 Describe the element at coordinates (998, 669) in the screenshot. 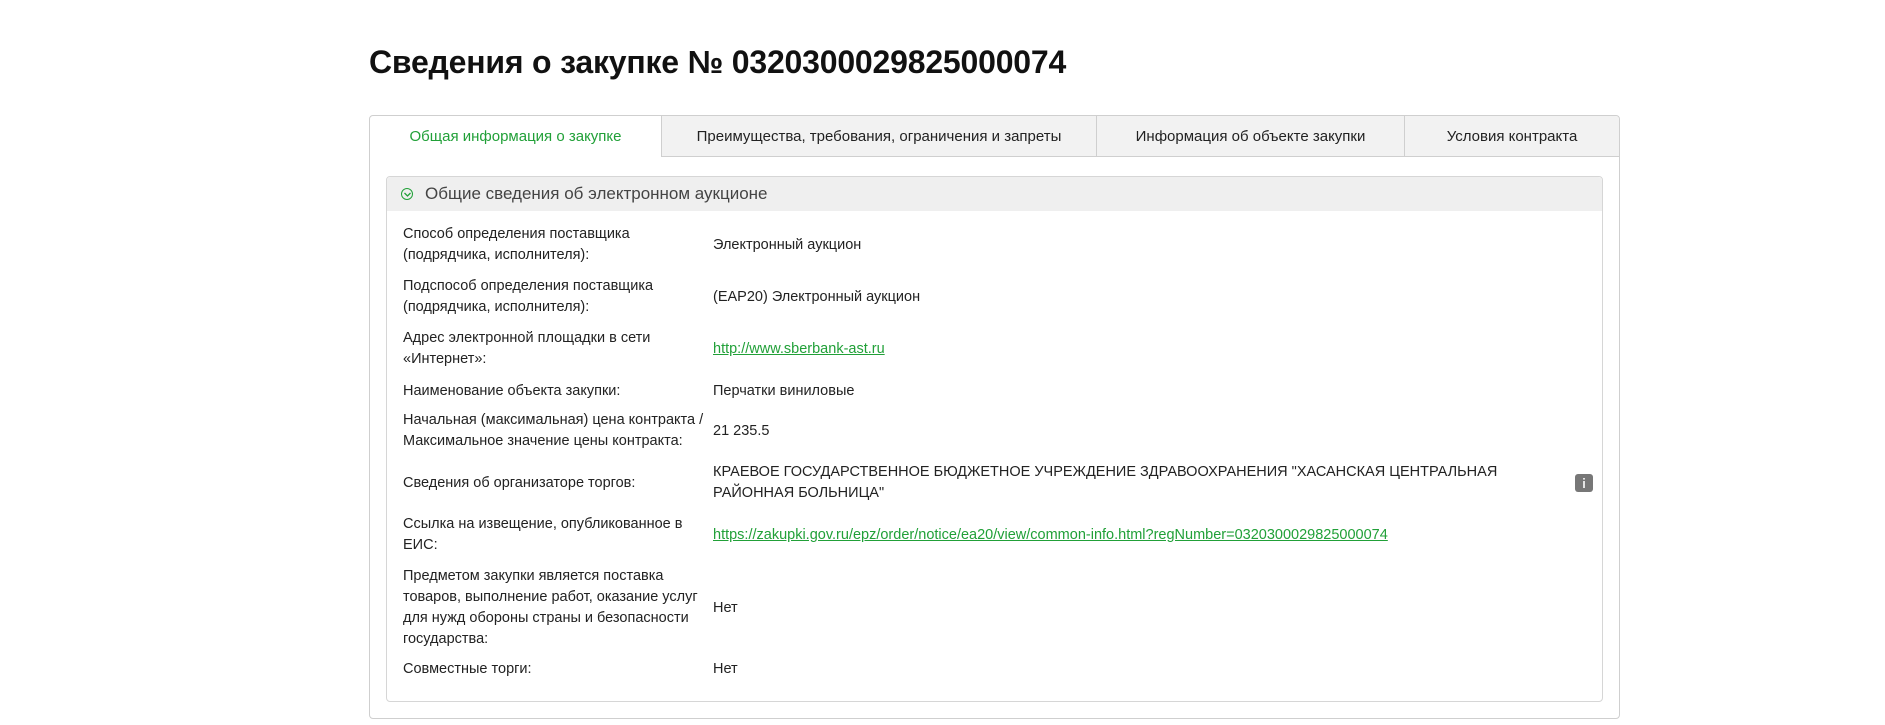

I see `info-row-joint-tenders: Совместные торги: Нет` at that location.